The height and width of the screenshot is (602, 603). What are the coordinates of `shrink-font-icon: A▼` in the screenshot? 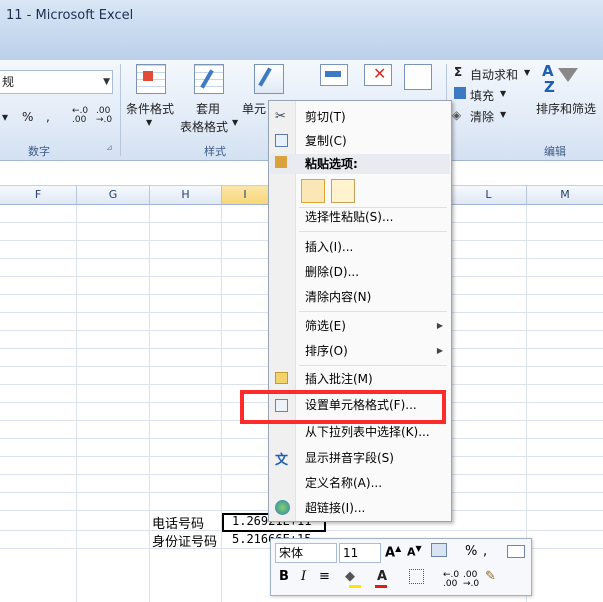 It's located at (414, 551).